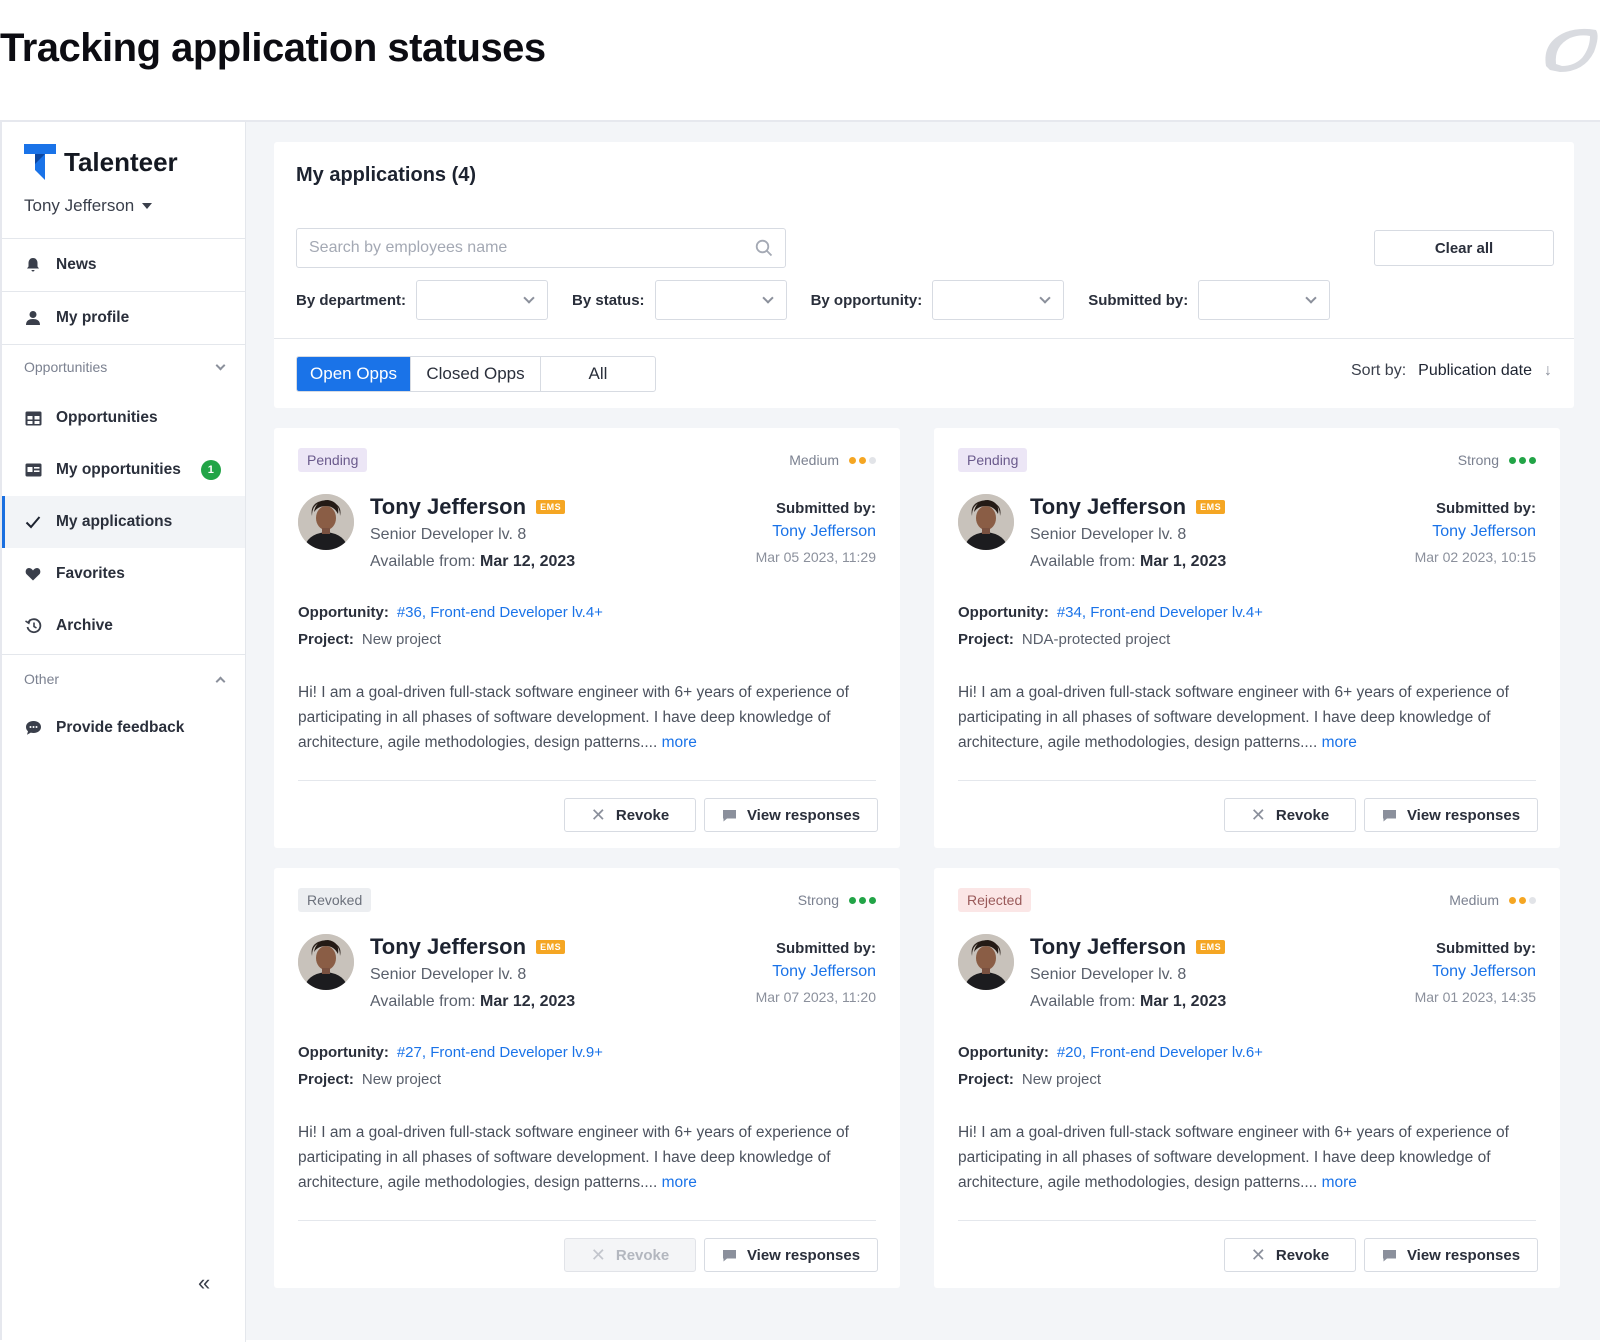  Describe the element at coordinates (121, 161) in the screenshot. I see `brand-name: Talenteer` at that location.